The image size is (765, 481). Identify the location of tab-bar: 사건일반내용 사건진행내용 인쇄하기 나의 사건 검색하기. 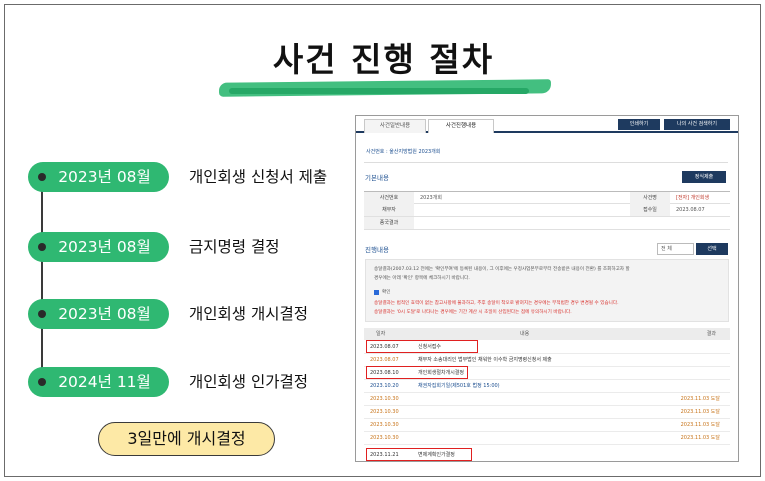
(547, 124).